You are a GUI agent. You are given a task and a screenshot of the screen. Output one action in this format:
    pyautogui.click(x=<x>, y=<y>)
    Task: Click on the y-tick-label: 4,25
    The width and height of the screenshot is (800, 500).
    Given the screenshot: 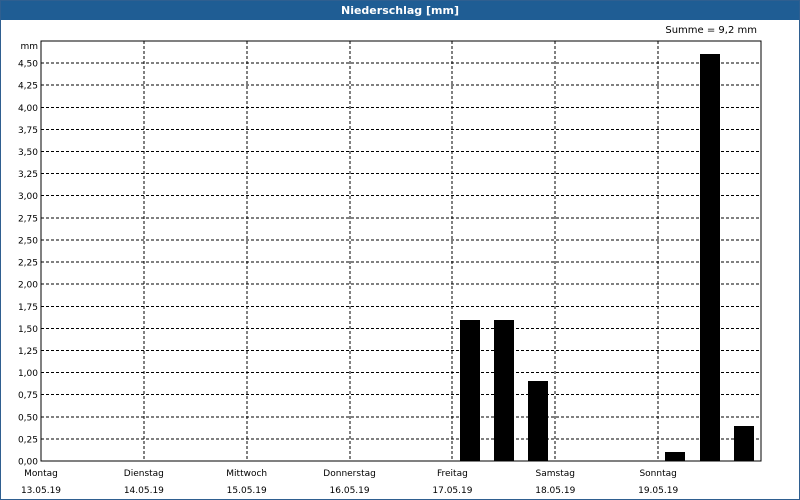 What is the action you would take?
    pyautogui.click(x=28, y=87)
    